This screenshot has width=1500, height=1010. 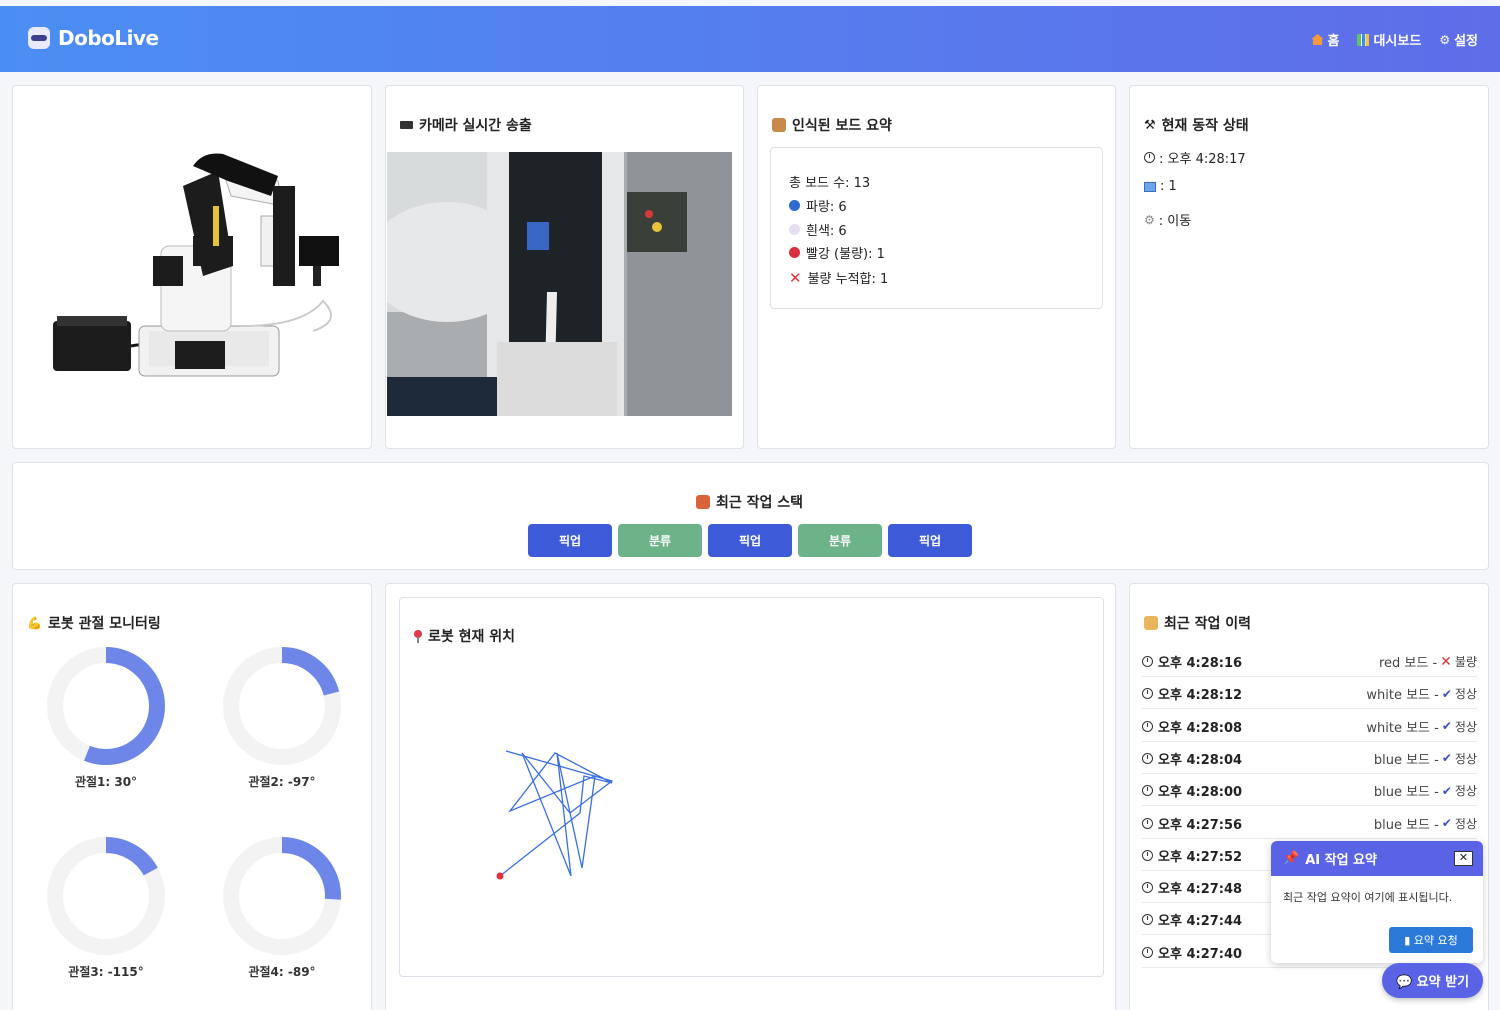 What do you see at coordinates (794, 229) in the screenshot?
I see `white-dot-icon` at bounding box center [794, 229].